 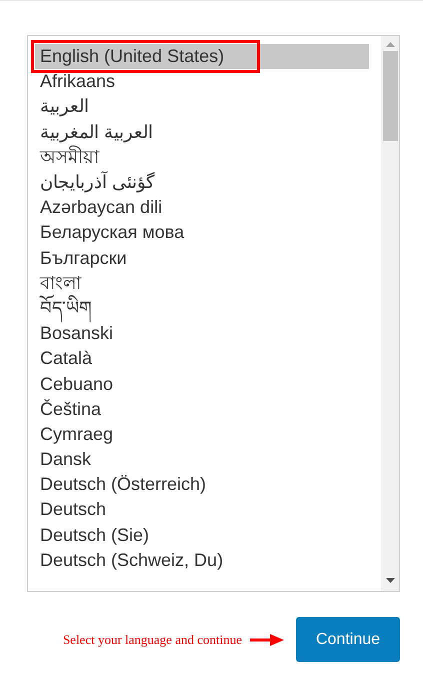 I want to click on language-option: བོད་ཡིག, so click(x=202, y=309).